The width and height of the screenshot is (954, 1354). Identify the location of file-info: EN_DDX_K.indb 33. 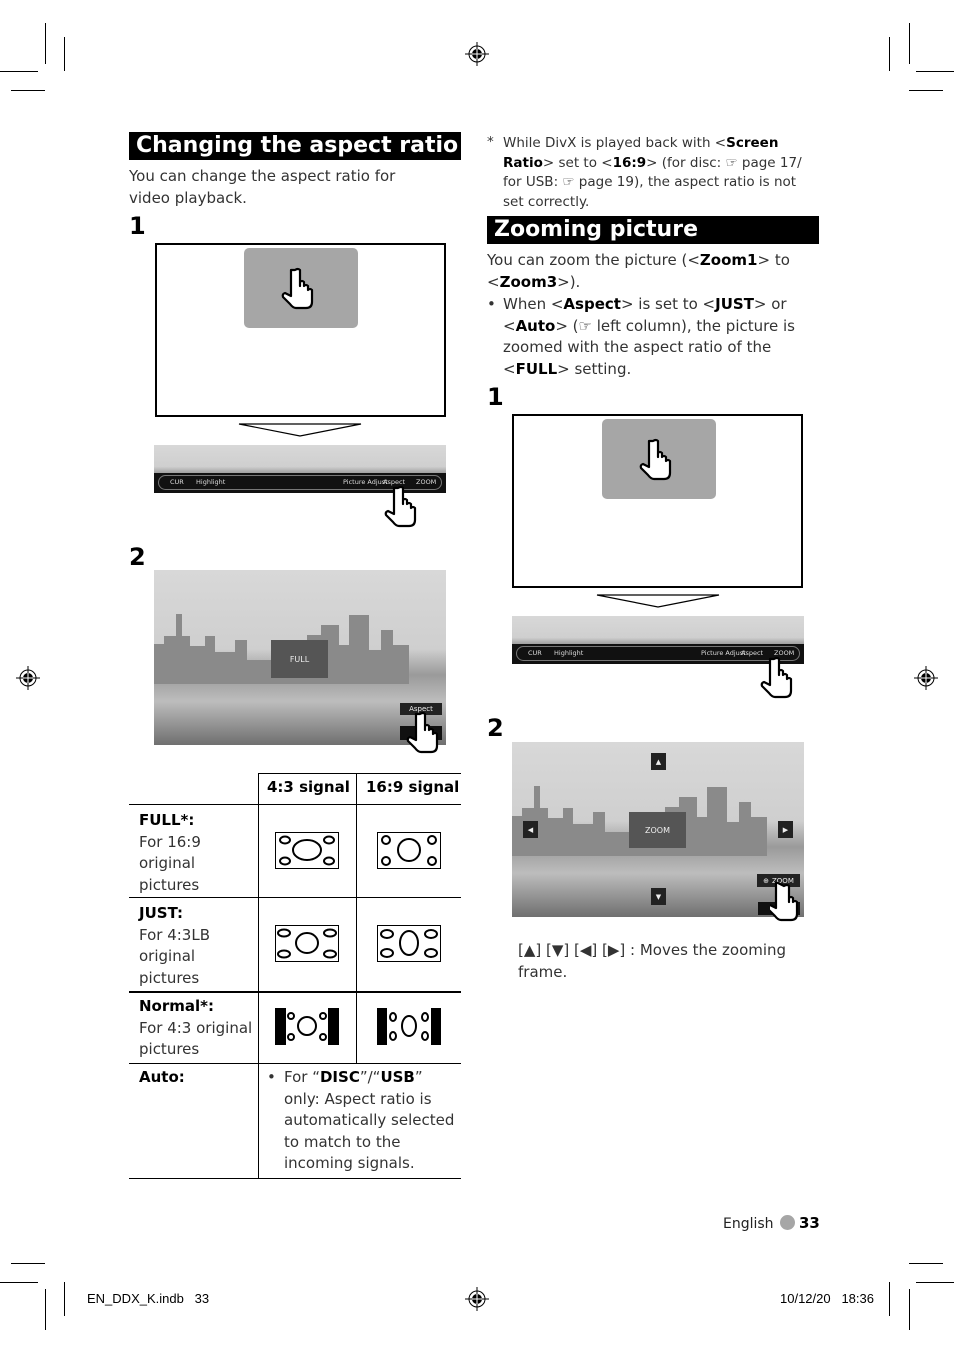
(148, 1298).